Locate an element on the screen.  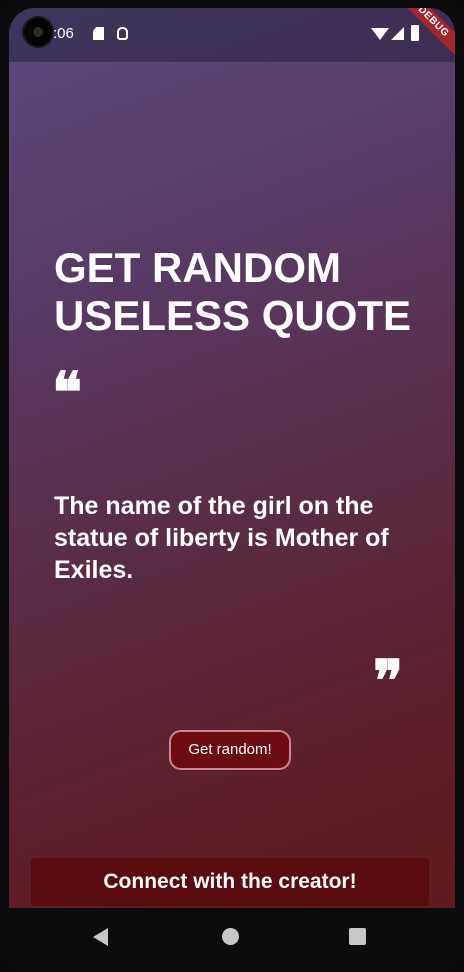
open-quote-icon: ❝ is located at coordinates (67, 393).